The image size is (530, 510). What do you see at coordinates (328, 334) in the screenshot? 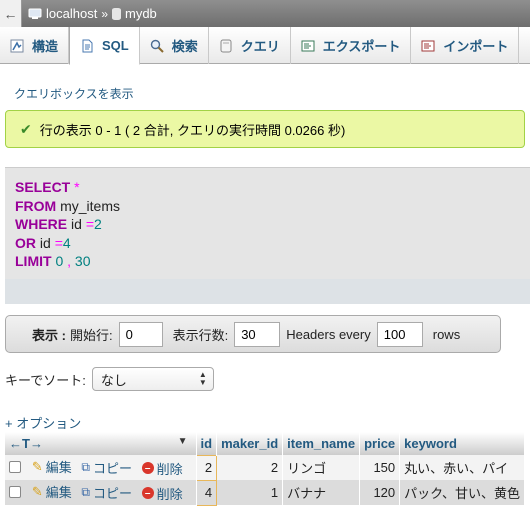
I see `headers-every-label: Headers every` at bounding box center [328, 334].